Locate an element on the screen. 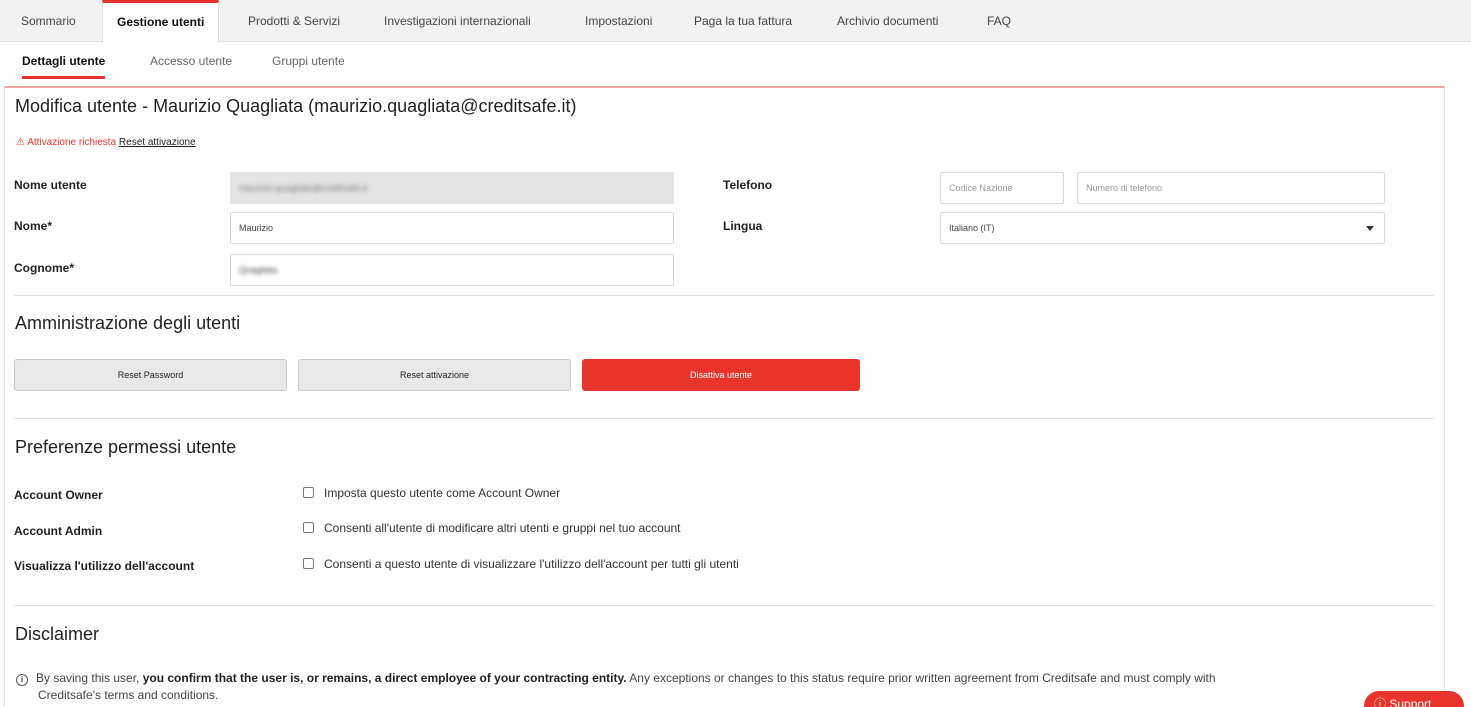 The image size is (1471, 707). account-owner-option: Imposta questo utente come Account Owner is located at coordinates (431, 493).